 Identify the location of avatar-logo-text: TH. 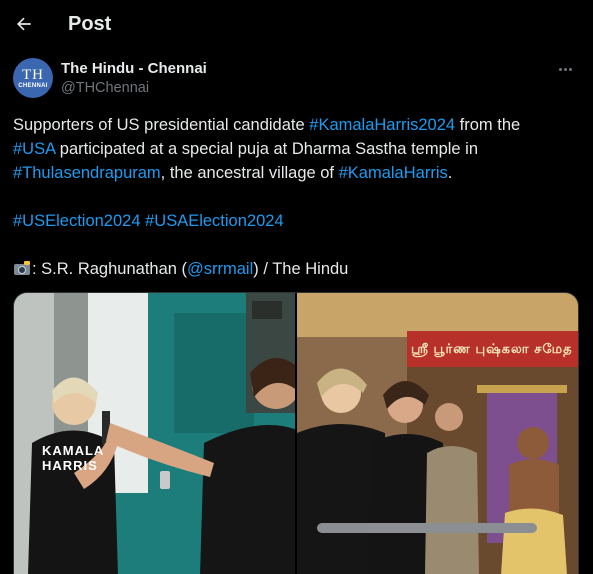
(33, 74).